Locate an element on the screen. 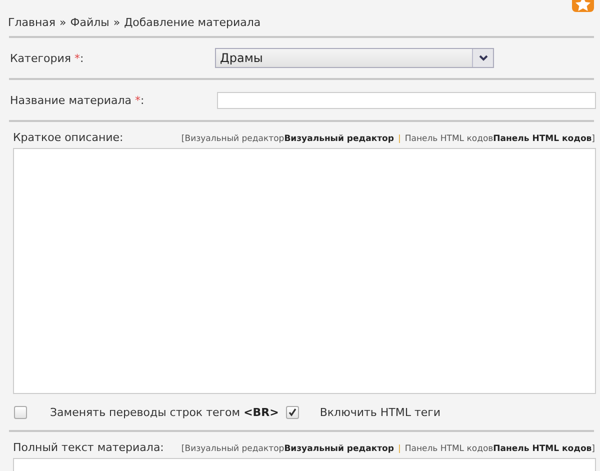 Image resolution: width=600 pixels, height=471 pixels. breadcrumb-item: Файлы is located at coordinates (90, 22).